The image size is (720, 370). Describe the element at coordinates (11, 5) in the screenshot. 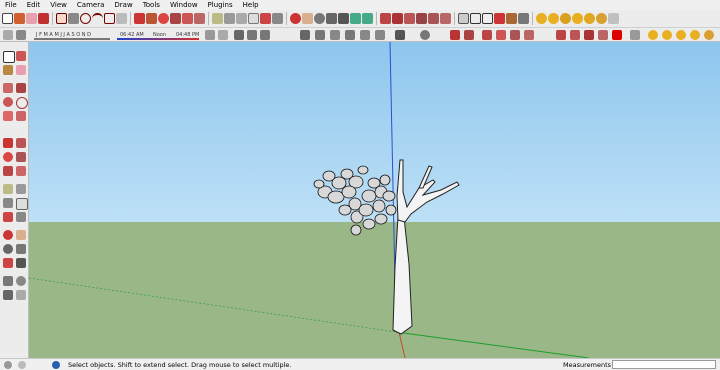

I see `menu-file: File` at that location.